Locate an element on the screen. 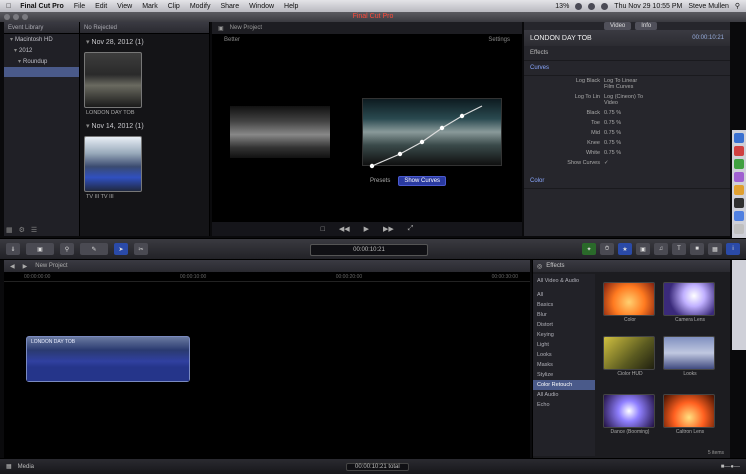 This screenshot has width=746, height=474. effects-browser-button: ★ is located at coordinates (625, 249).